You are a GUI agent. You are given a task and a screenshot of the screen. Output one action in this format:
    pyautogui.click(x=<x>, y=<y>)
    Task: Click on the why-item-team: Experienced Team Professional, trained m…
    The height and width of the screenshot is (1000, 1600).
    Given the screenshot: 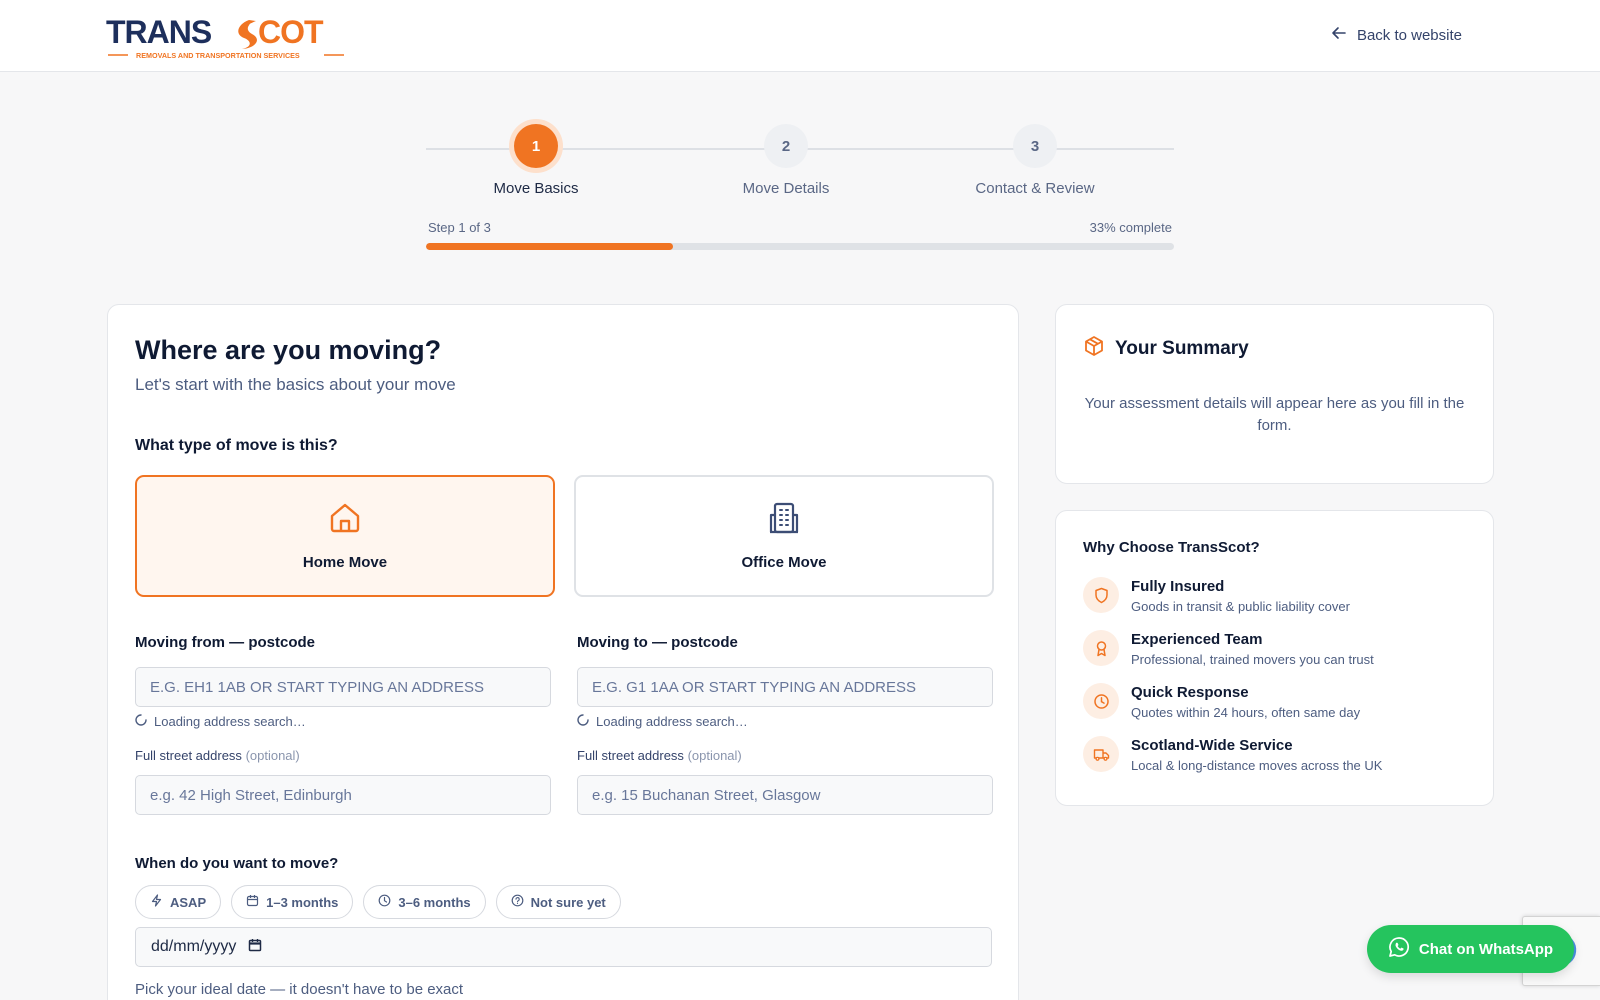 What is the action you would take?
    pyautogui.click(x=1228, y=648)
    